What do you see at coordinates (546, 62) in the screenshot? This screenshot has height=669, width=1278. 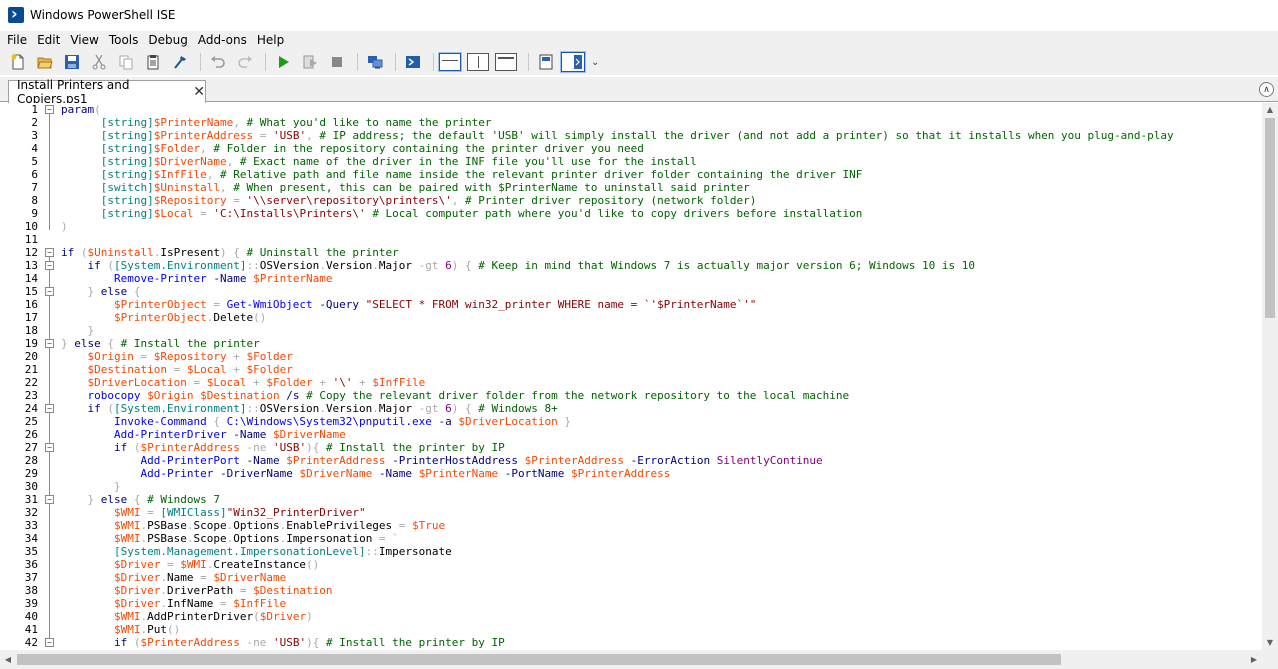 I see `show-command-icon` at bounding box center [546, 62].